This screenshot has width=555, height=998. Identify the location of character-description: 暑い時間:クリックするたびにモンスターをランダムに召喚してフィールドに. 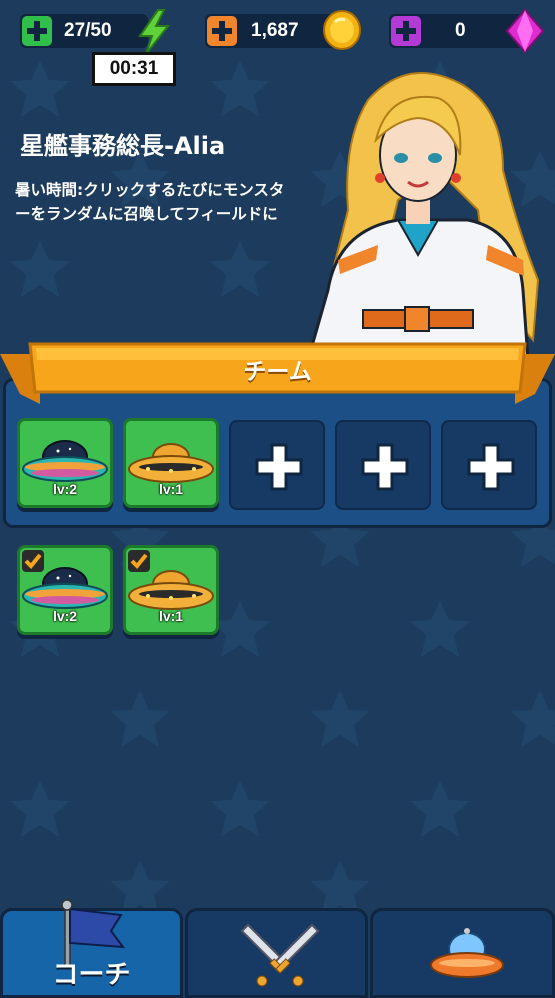
(150, 202).